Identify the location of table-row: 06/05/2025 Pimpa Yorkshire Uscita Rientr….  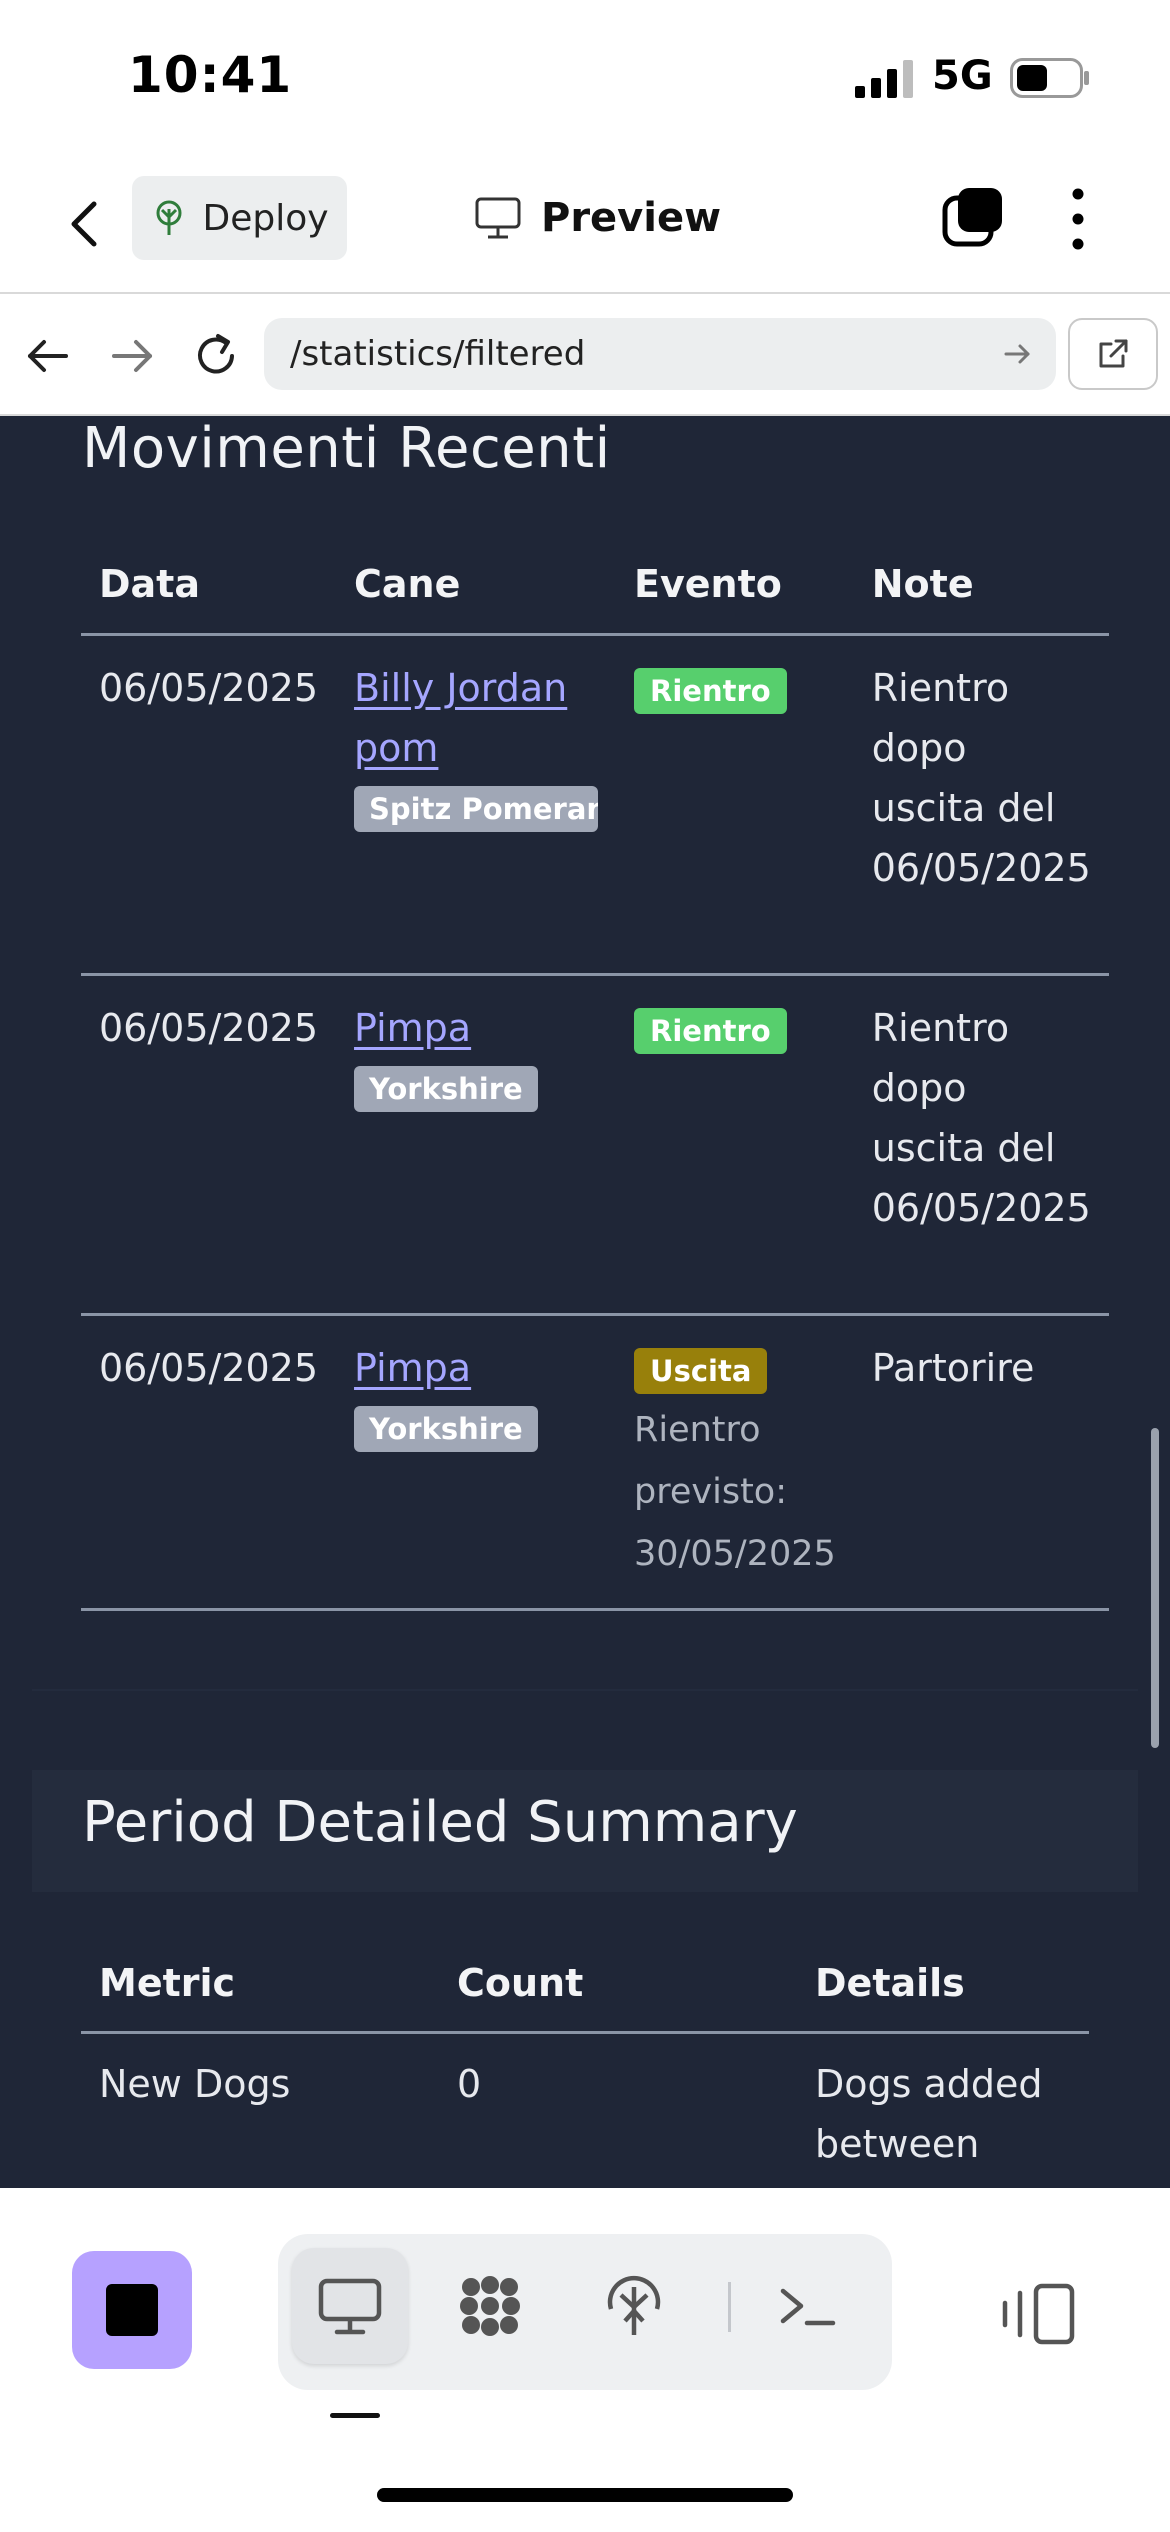
(595, 1462).